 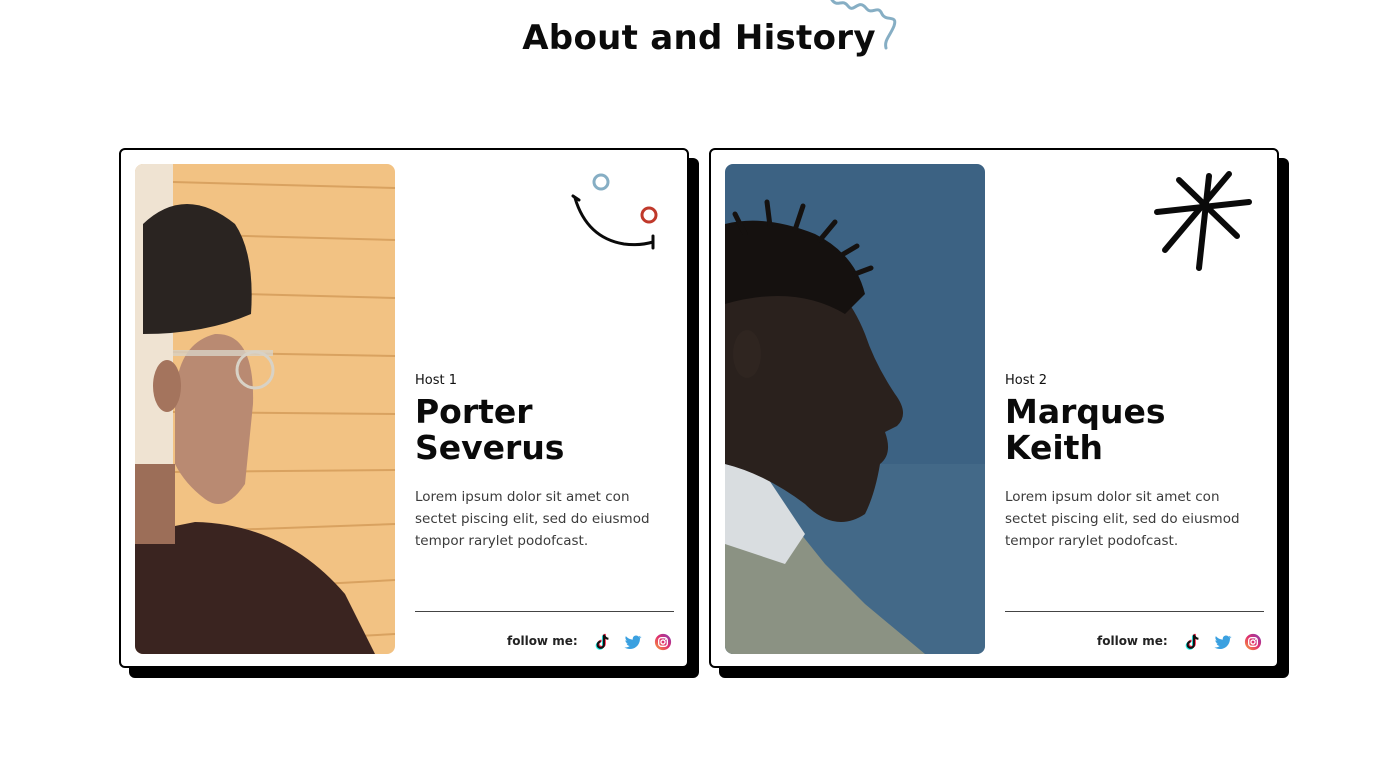 What do you see at coordinates (1054, 447) in the screenshot?
I see `host-name-line2: Keith` at bounding box center [1054, 447].